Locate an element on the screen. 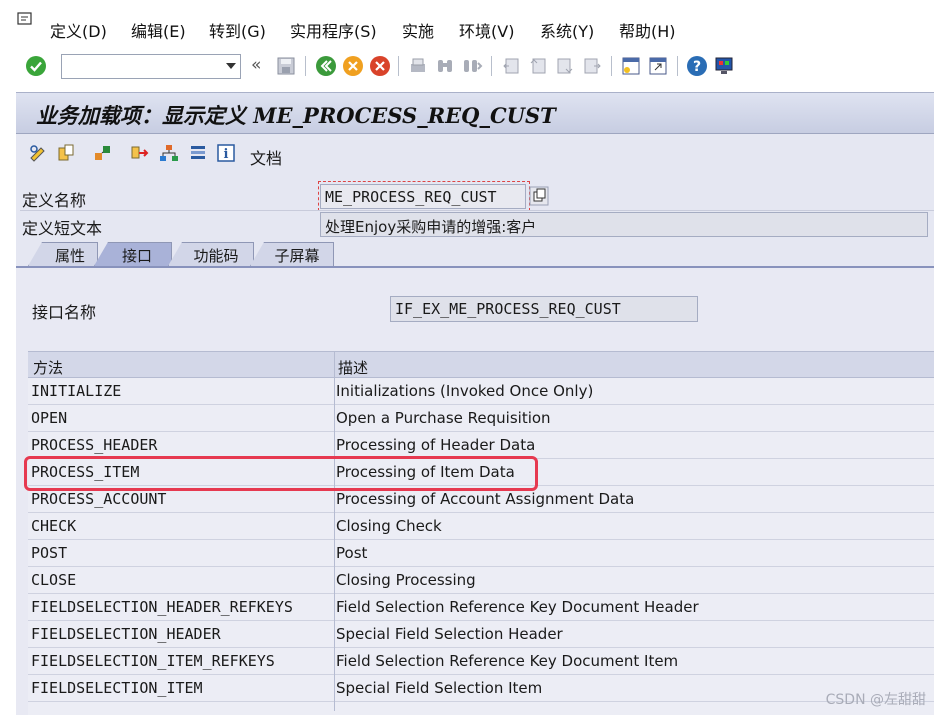 Image resolution: width=934 pixels, height=715 pixels. print-icon is located at coordinates (418, 66).